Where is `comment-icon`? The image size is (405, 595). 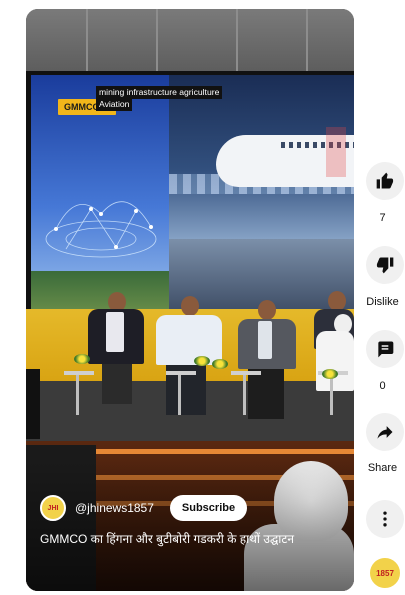 comment-icon is located at coordinates (386, 349).